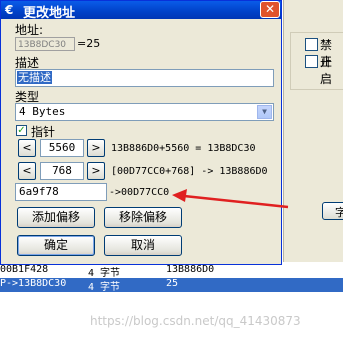 The width and height of the screenshot is (343, 340). What do you see at coordinates (144, 112) in the screenshot?
I see `type-select: 4 Bytes ▼` at bounding box center [144, 112].